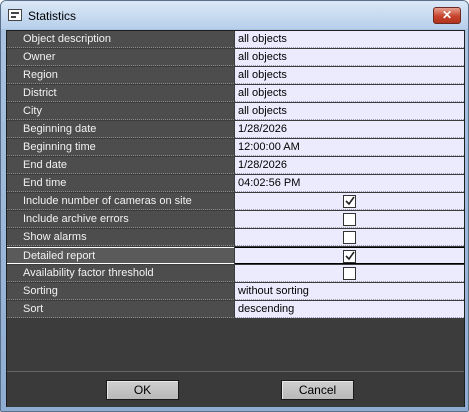  Describe the element at coordinates (349, 309) in the screenshot. I see `property-value: descending` at that location.